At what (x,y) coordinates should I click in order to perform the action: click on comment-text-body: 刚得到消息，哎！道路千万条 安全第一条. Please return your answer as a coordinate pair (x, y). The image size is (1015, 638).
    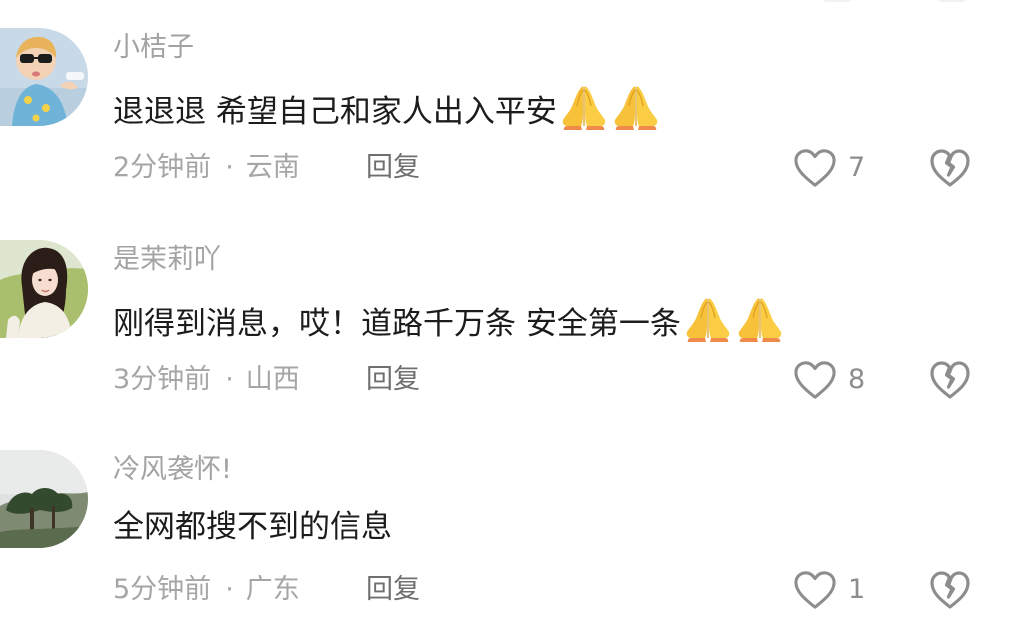
    Looking at the image, I should click on (397, 324).